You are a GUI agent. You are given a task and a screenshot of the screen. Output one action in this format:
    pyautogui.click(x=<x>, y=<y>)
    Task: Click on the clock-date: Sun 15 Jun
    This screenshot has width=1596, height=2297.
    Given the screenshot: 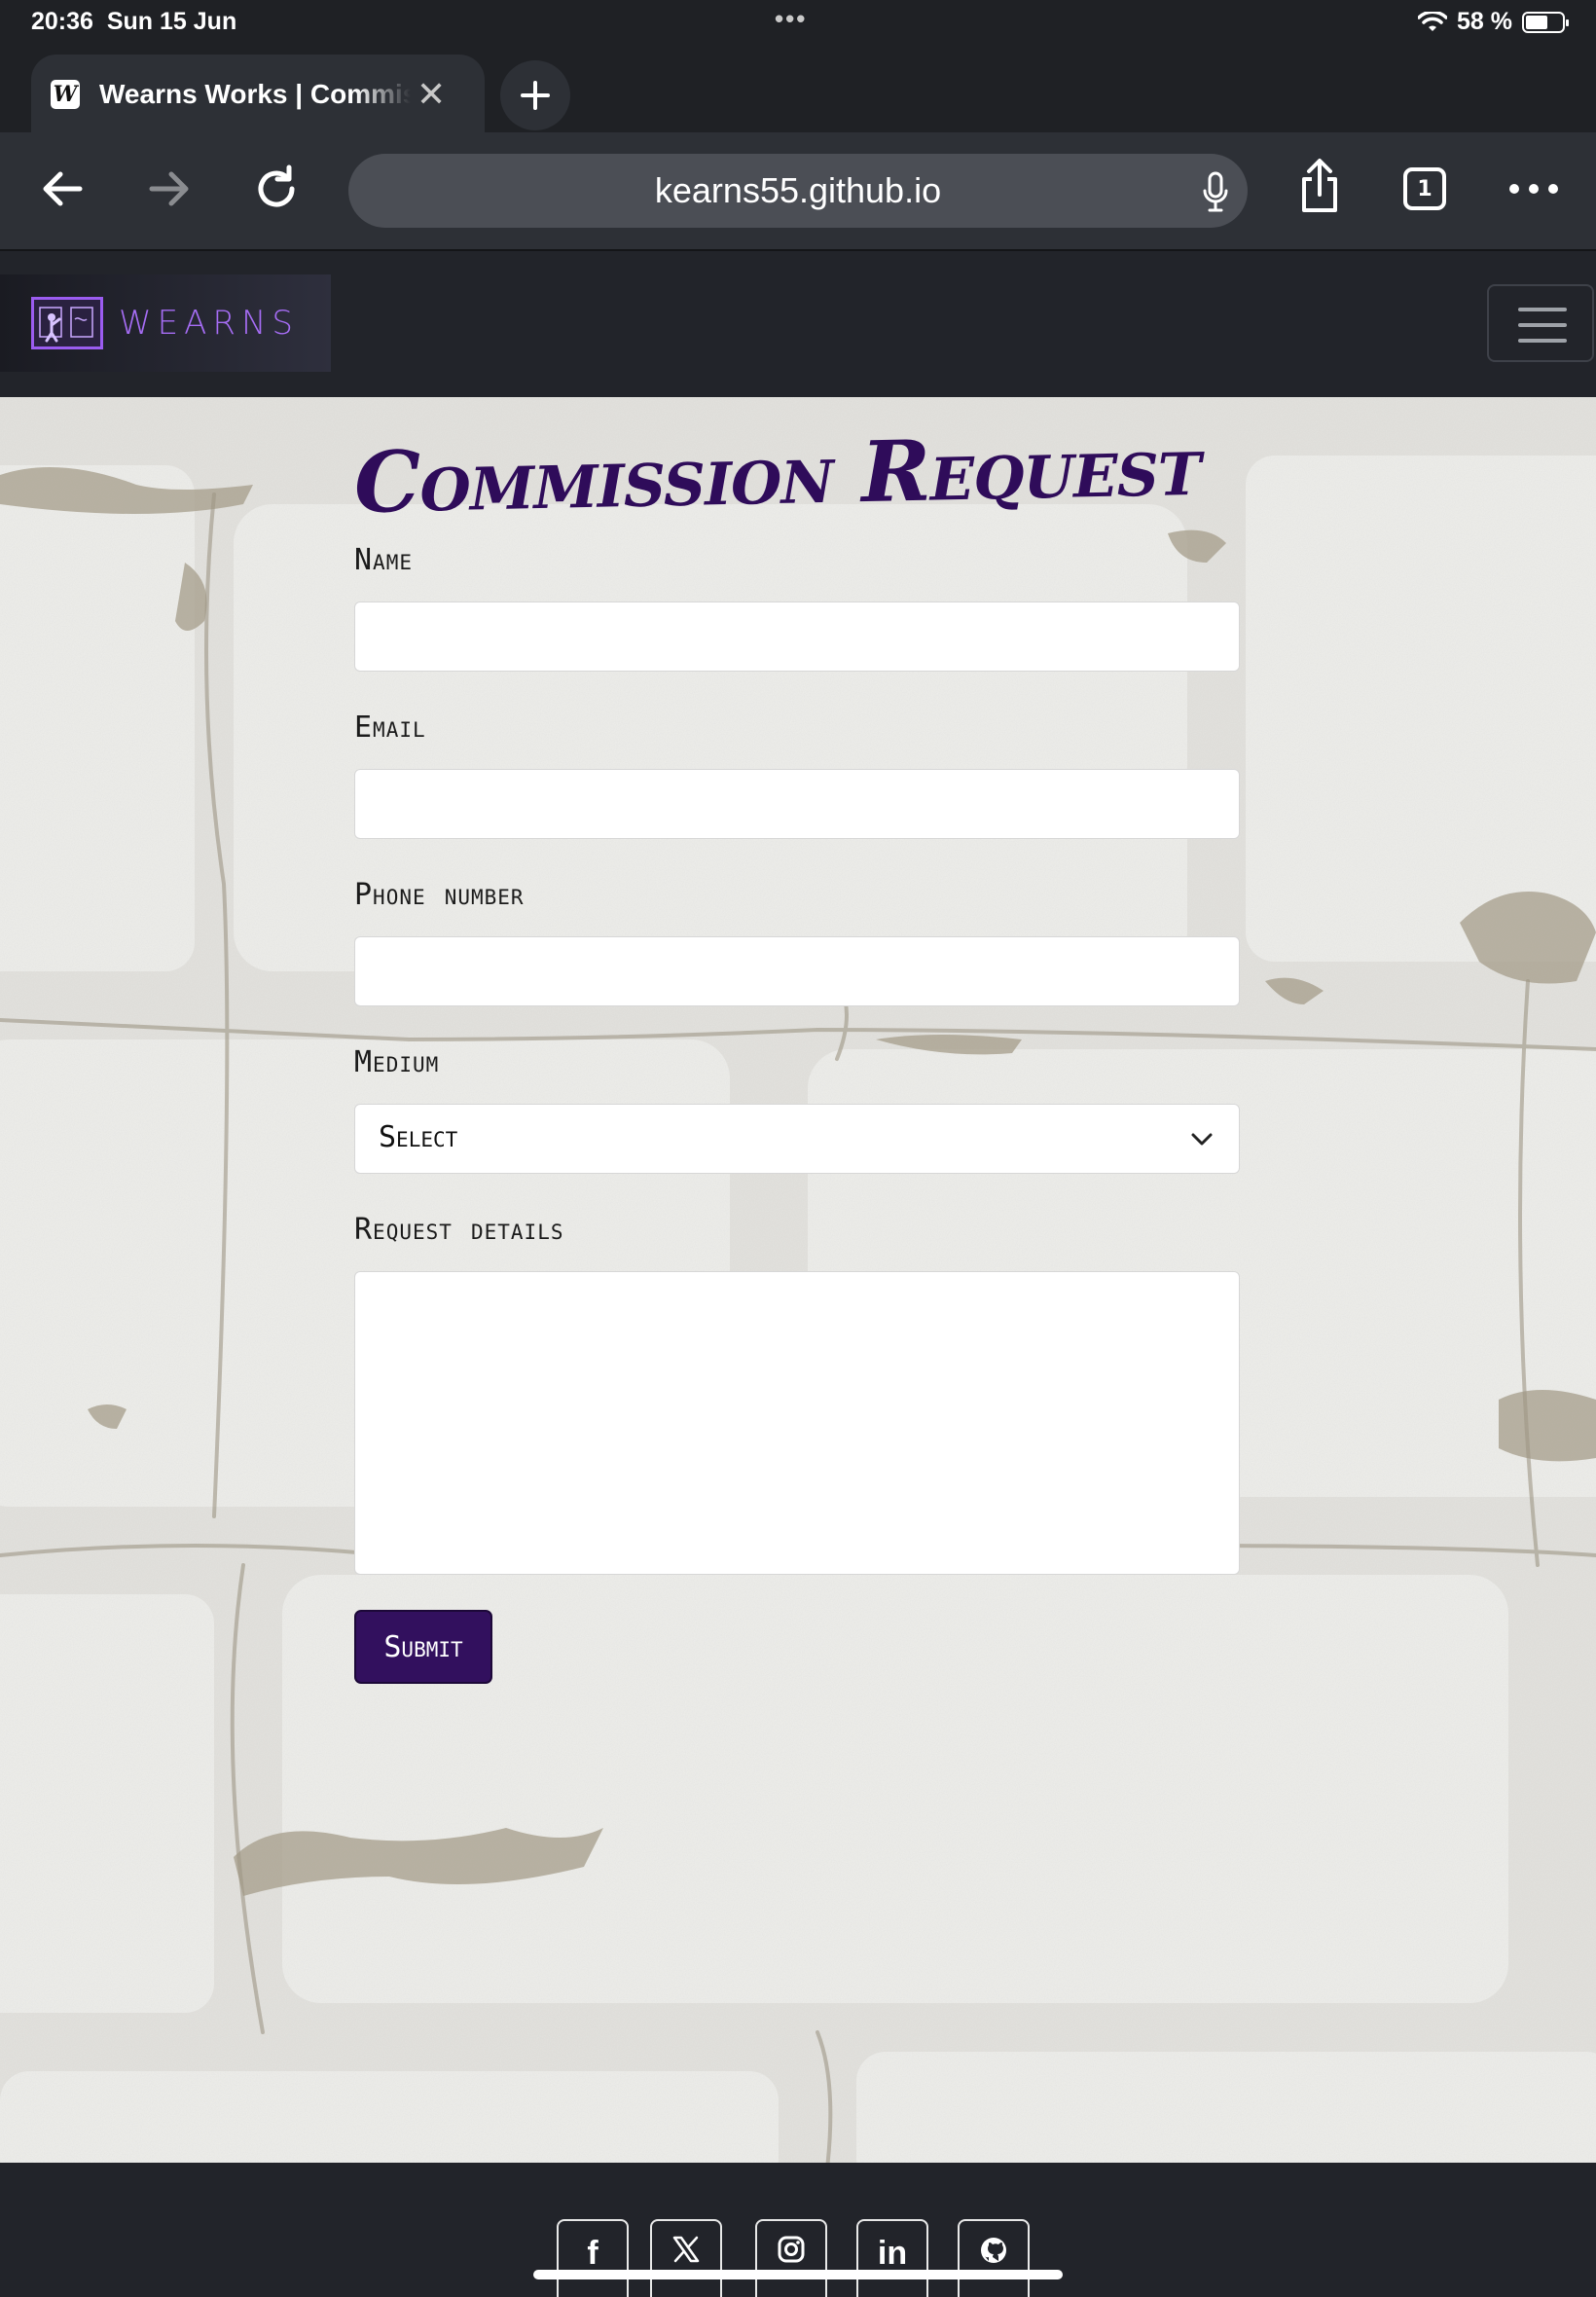 What is the action you would take?
    pyautogui.click(x=171, y=21)
    